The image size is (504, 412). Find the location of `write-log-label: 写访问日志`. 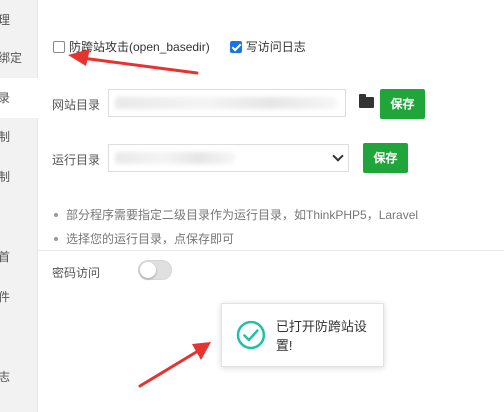

write-log-label: 写访问日志 is located at coordinates (275, 47).